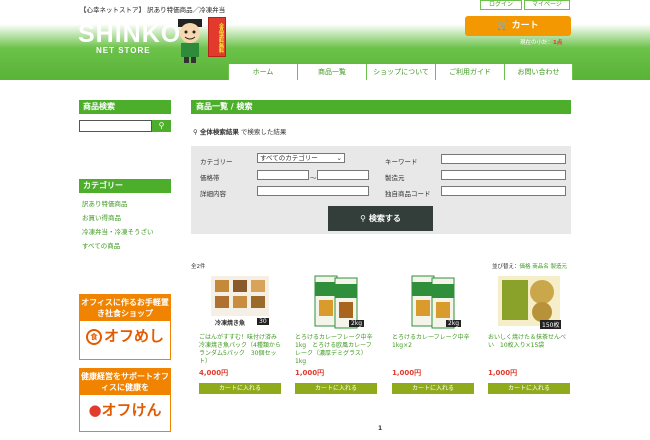 Image resolution: width=650 pixels, height=440 pixels. I want to click on nav-guide: ご利用ガイド, so click(469, 72).